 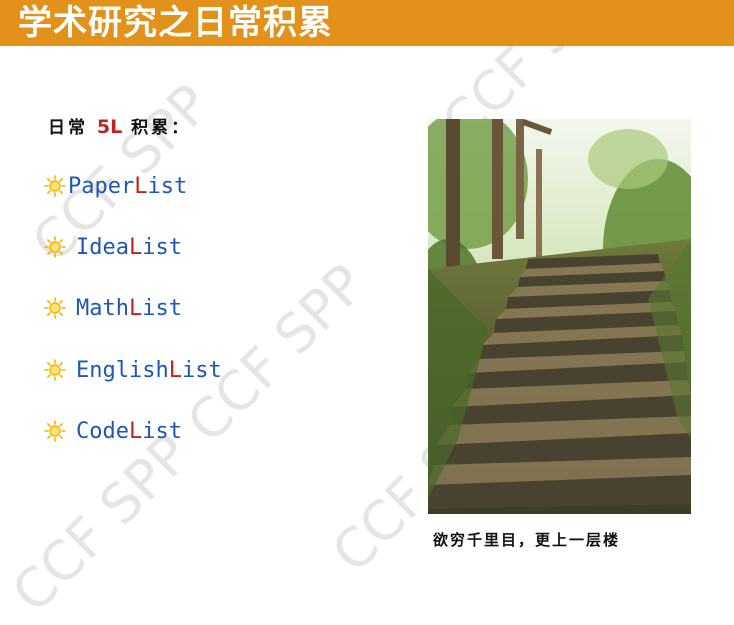 I want to click on item-name: Idea, so click(x=102, y=247).